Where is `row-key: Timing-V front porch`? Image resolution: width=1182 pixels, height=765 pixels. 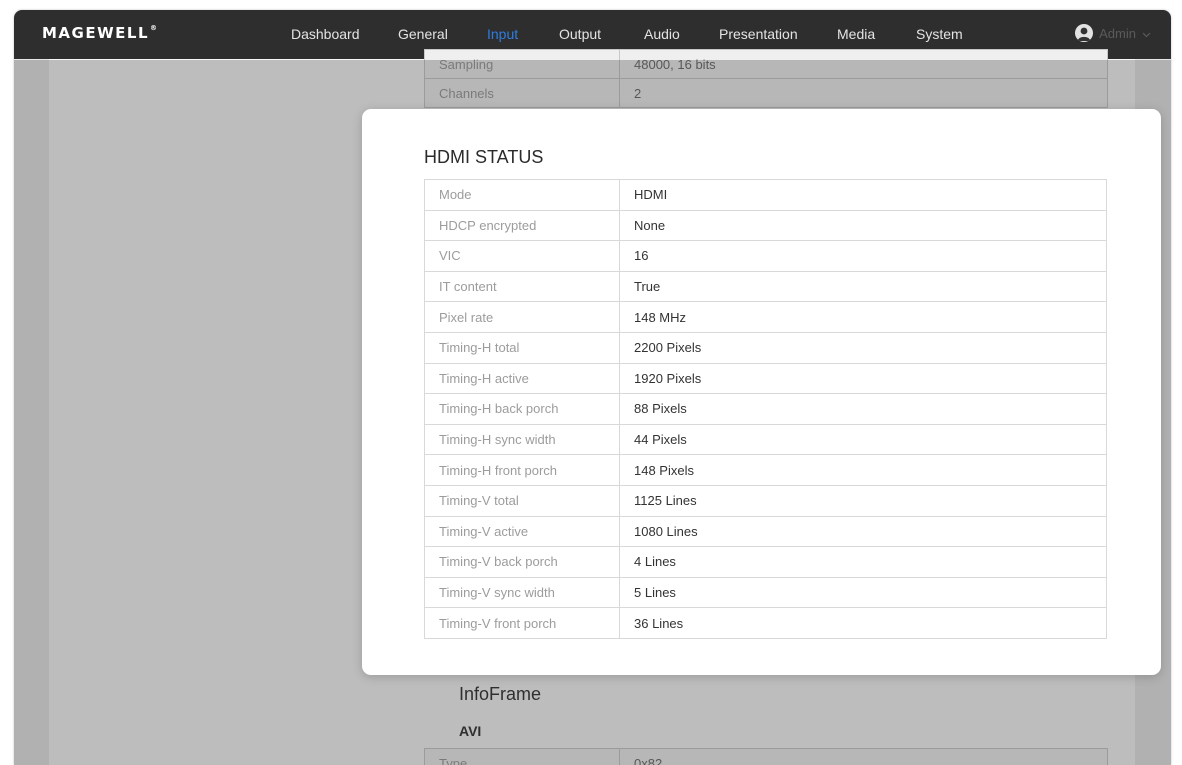 row-key: Timing-V front porch is located at coordinates (522, 623).